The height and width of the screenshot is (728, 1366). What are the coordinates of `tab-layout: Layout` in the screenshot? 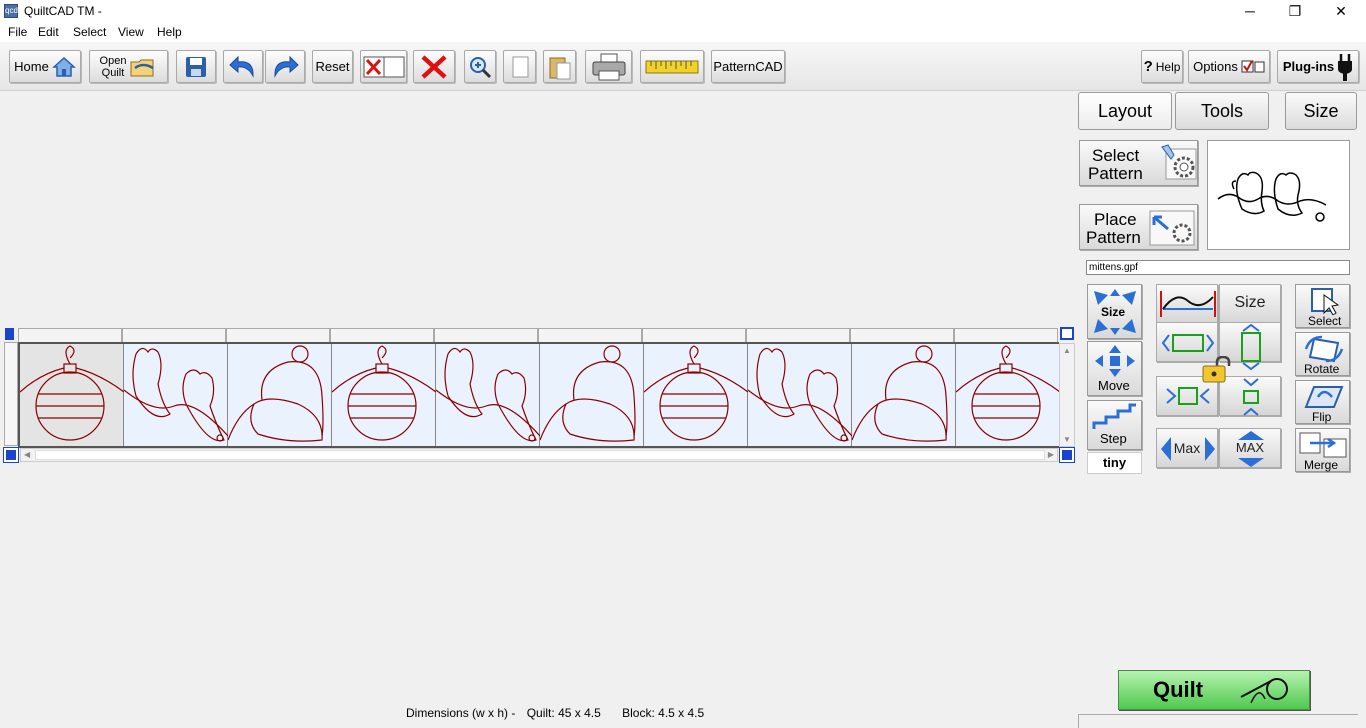 It's located at (1125, 111).